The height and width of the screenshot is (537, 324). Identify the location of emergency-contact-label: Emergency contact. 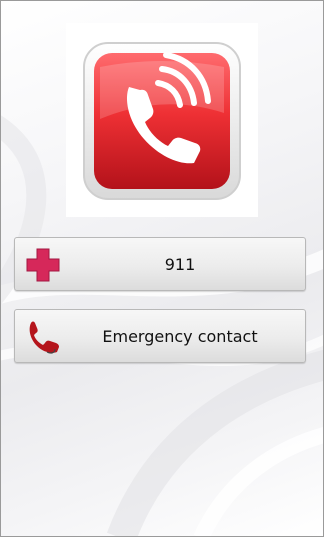
(180, 336).